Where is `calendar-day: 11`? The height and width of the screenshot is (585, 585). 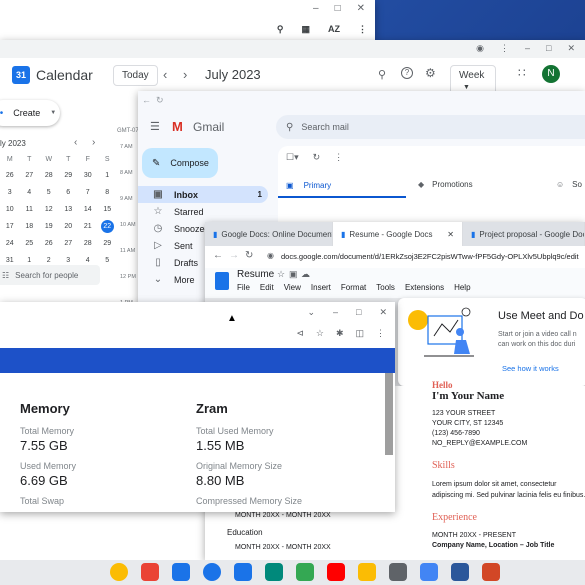 calendar-day: 11 is located at coordinates (30, 209).